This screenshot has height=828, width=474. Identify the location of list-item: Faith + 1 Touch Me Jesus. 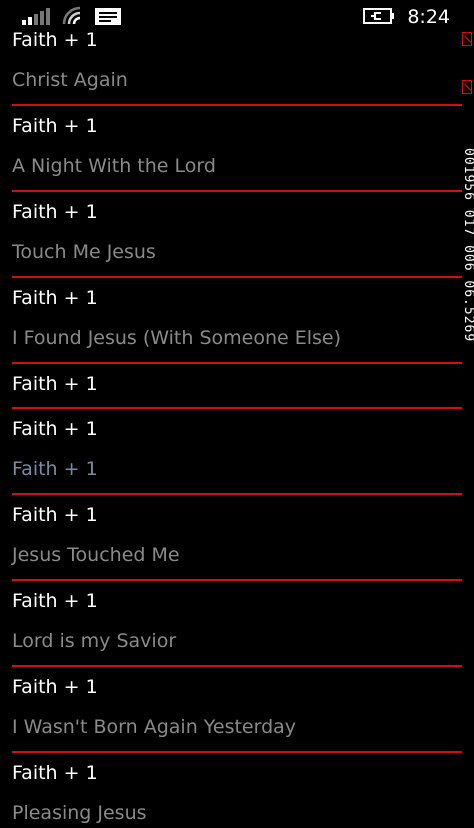
(231, 232).